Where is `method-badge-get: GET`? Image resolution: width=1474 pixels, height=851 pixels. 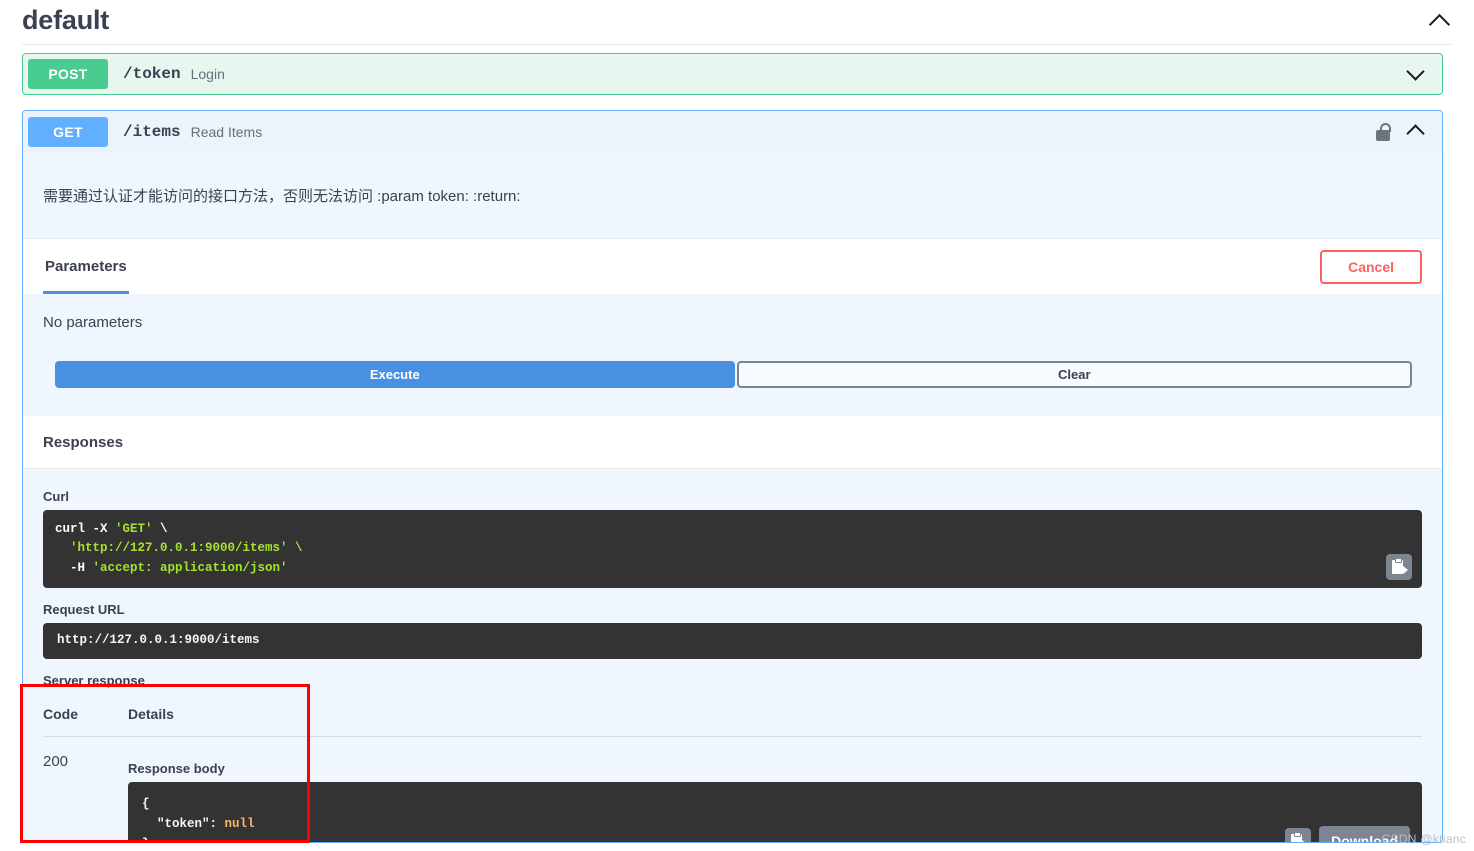 method-badge-get: GET is located at coordinates (68, 131).